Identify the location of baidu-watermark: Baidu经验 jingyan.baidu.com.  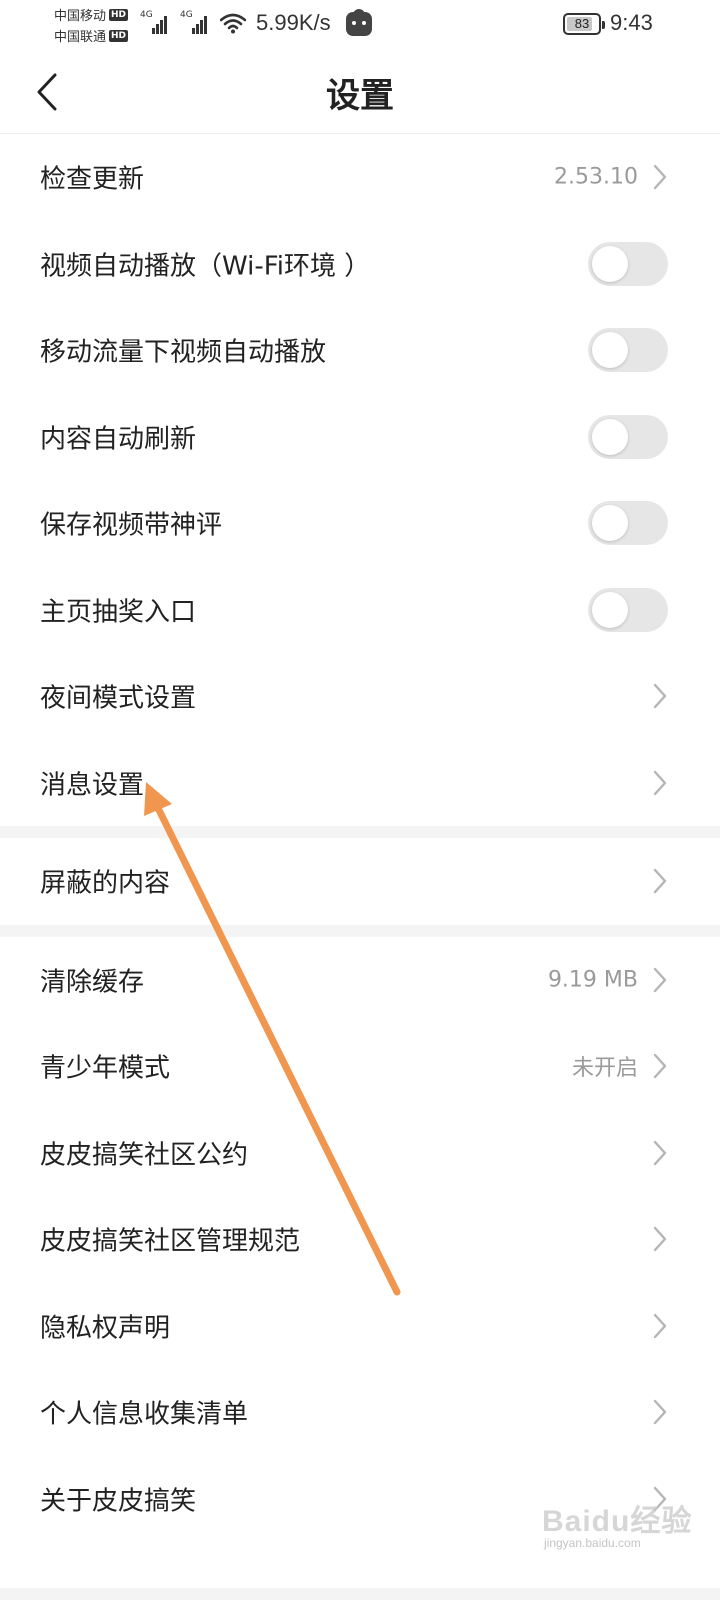
(623, 1527).